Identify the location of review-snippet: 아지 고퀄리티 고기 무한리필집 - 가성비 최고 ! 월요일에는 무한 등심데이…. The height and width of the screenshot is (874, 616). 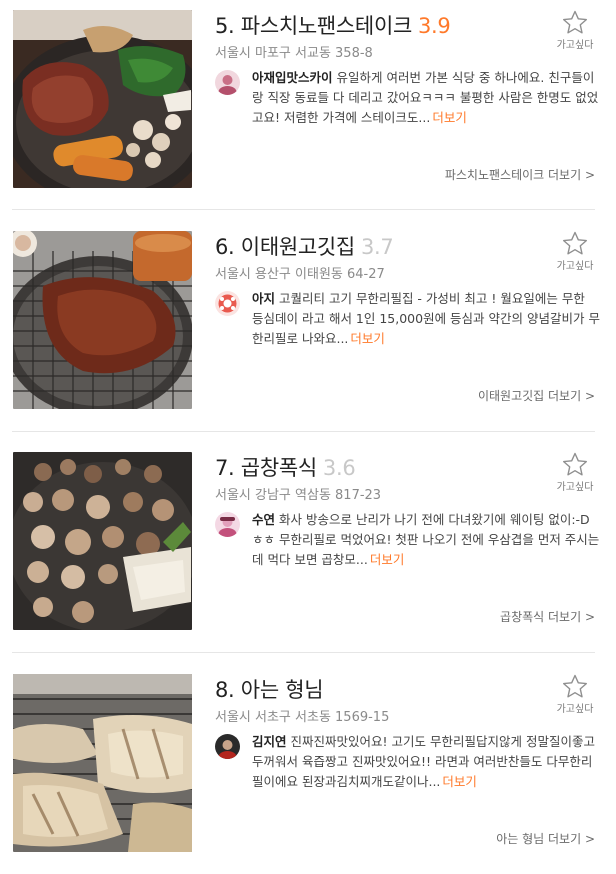
(407, 319).